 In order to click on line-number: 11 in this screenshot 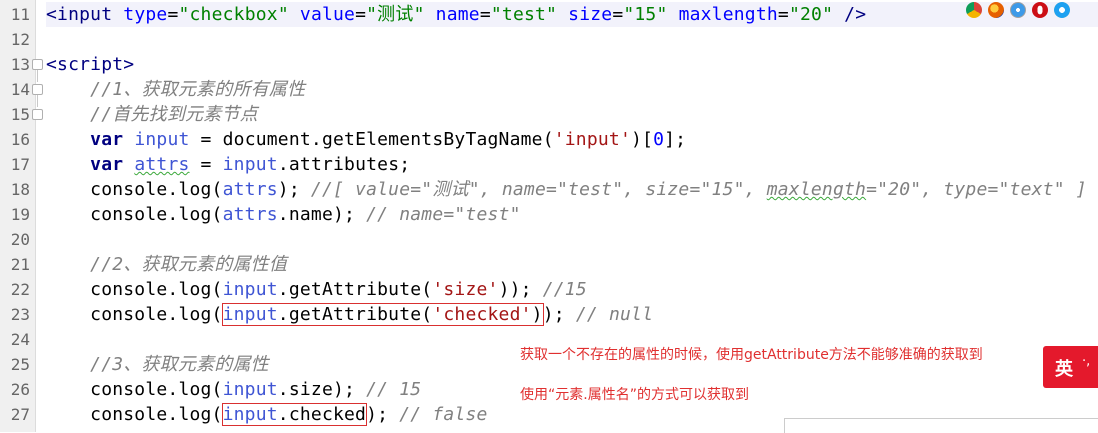, I will do `click(20, 14)`.